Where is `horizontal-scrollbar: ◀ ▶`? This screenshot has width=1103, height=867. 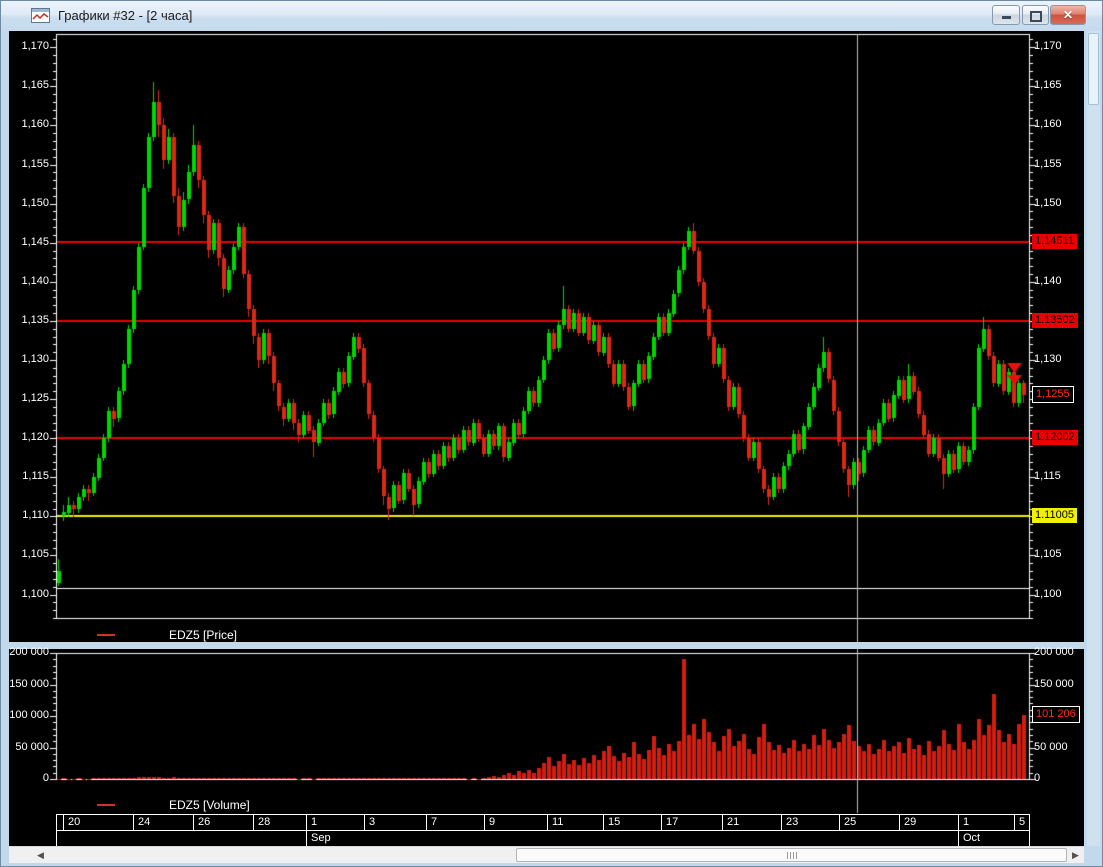 horizontal-scrollbar: ◀ ▶ is located at coordinates (546, 854).